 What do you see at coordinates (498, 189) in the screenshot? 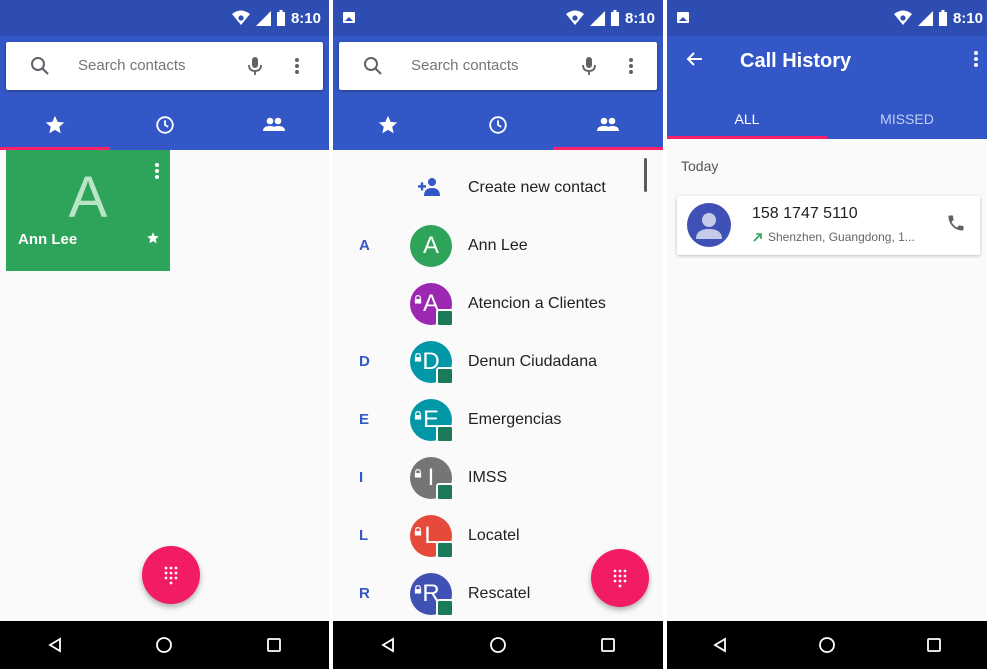
I see `create-contact-row: Create new contact` at bounding box center [498, 189].